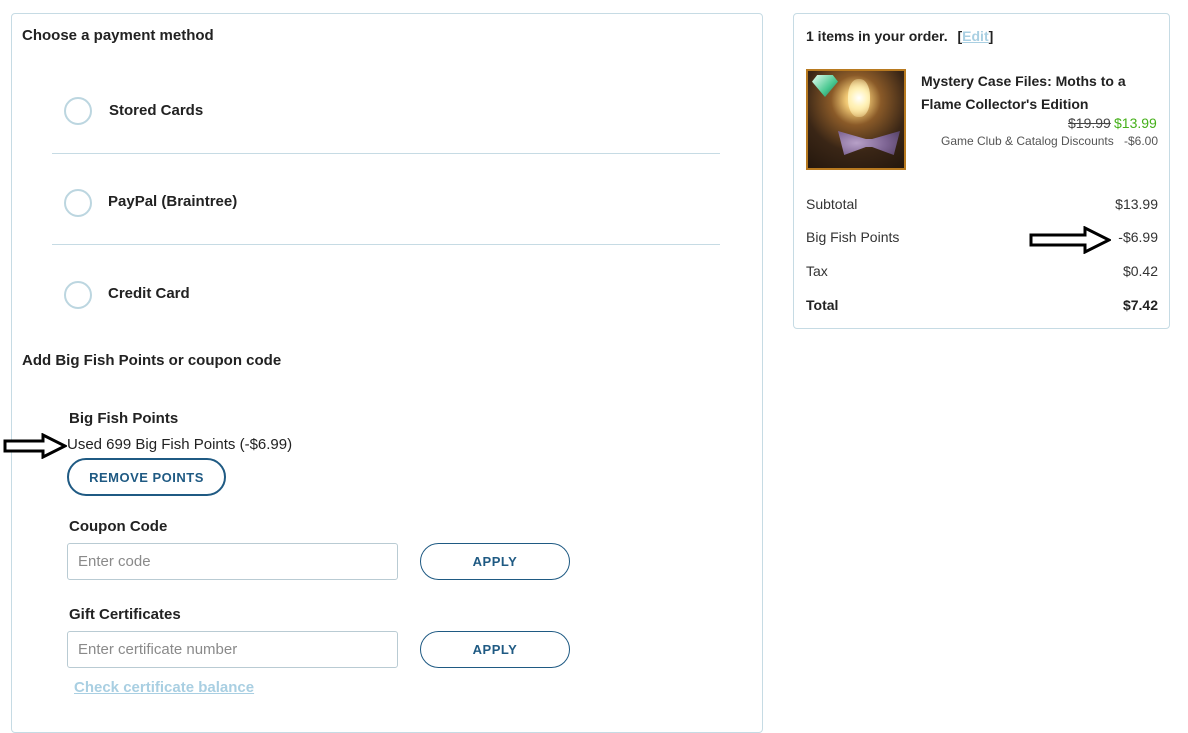  What do you see at coordinates (146, 477) in the screenshot?
I see `remove-points-button: REMOVE POINTS` at bounding box center [146, 477].